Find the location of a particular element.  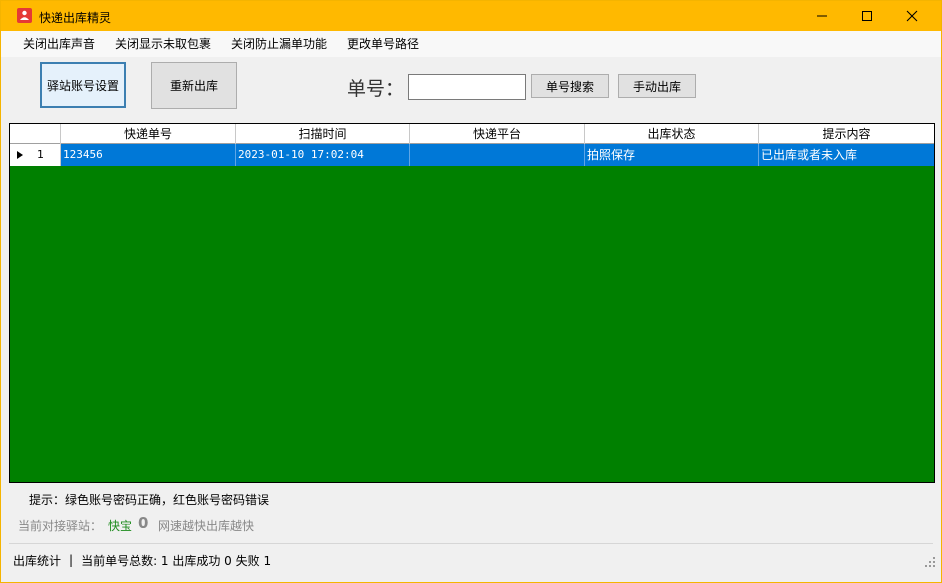

station-note: 网速越快出库越快 is located at coordinates (206, 526).